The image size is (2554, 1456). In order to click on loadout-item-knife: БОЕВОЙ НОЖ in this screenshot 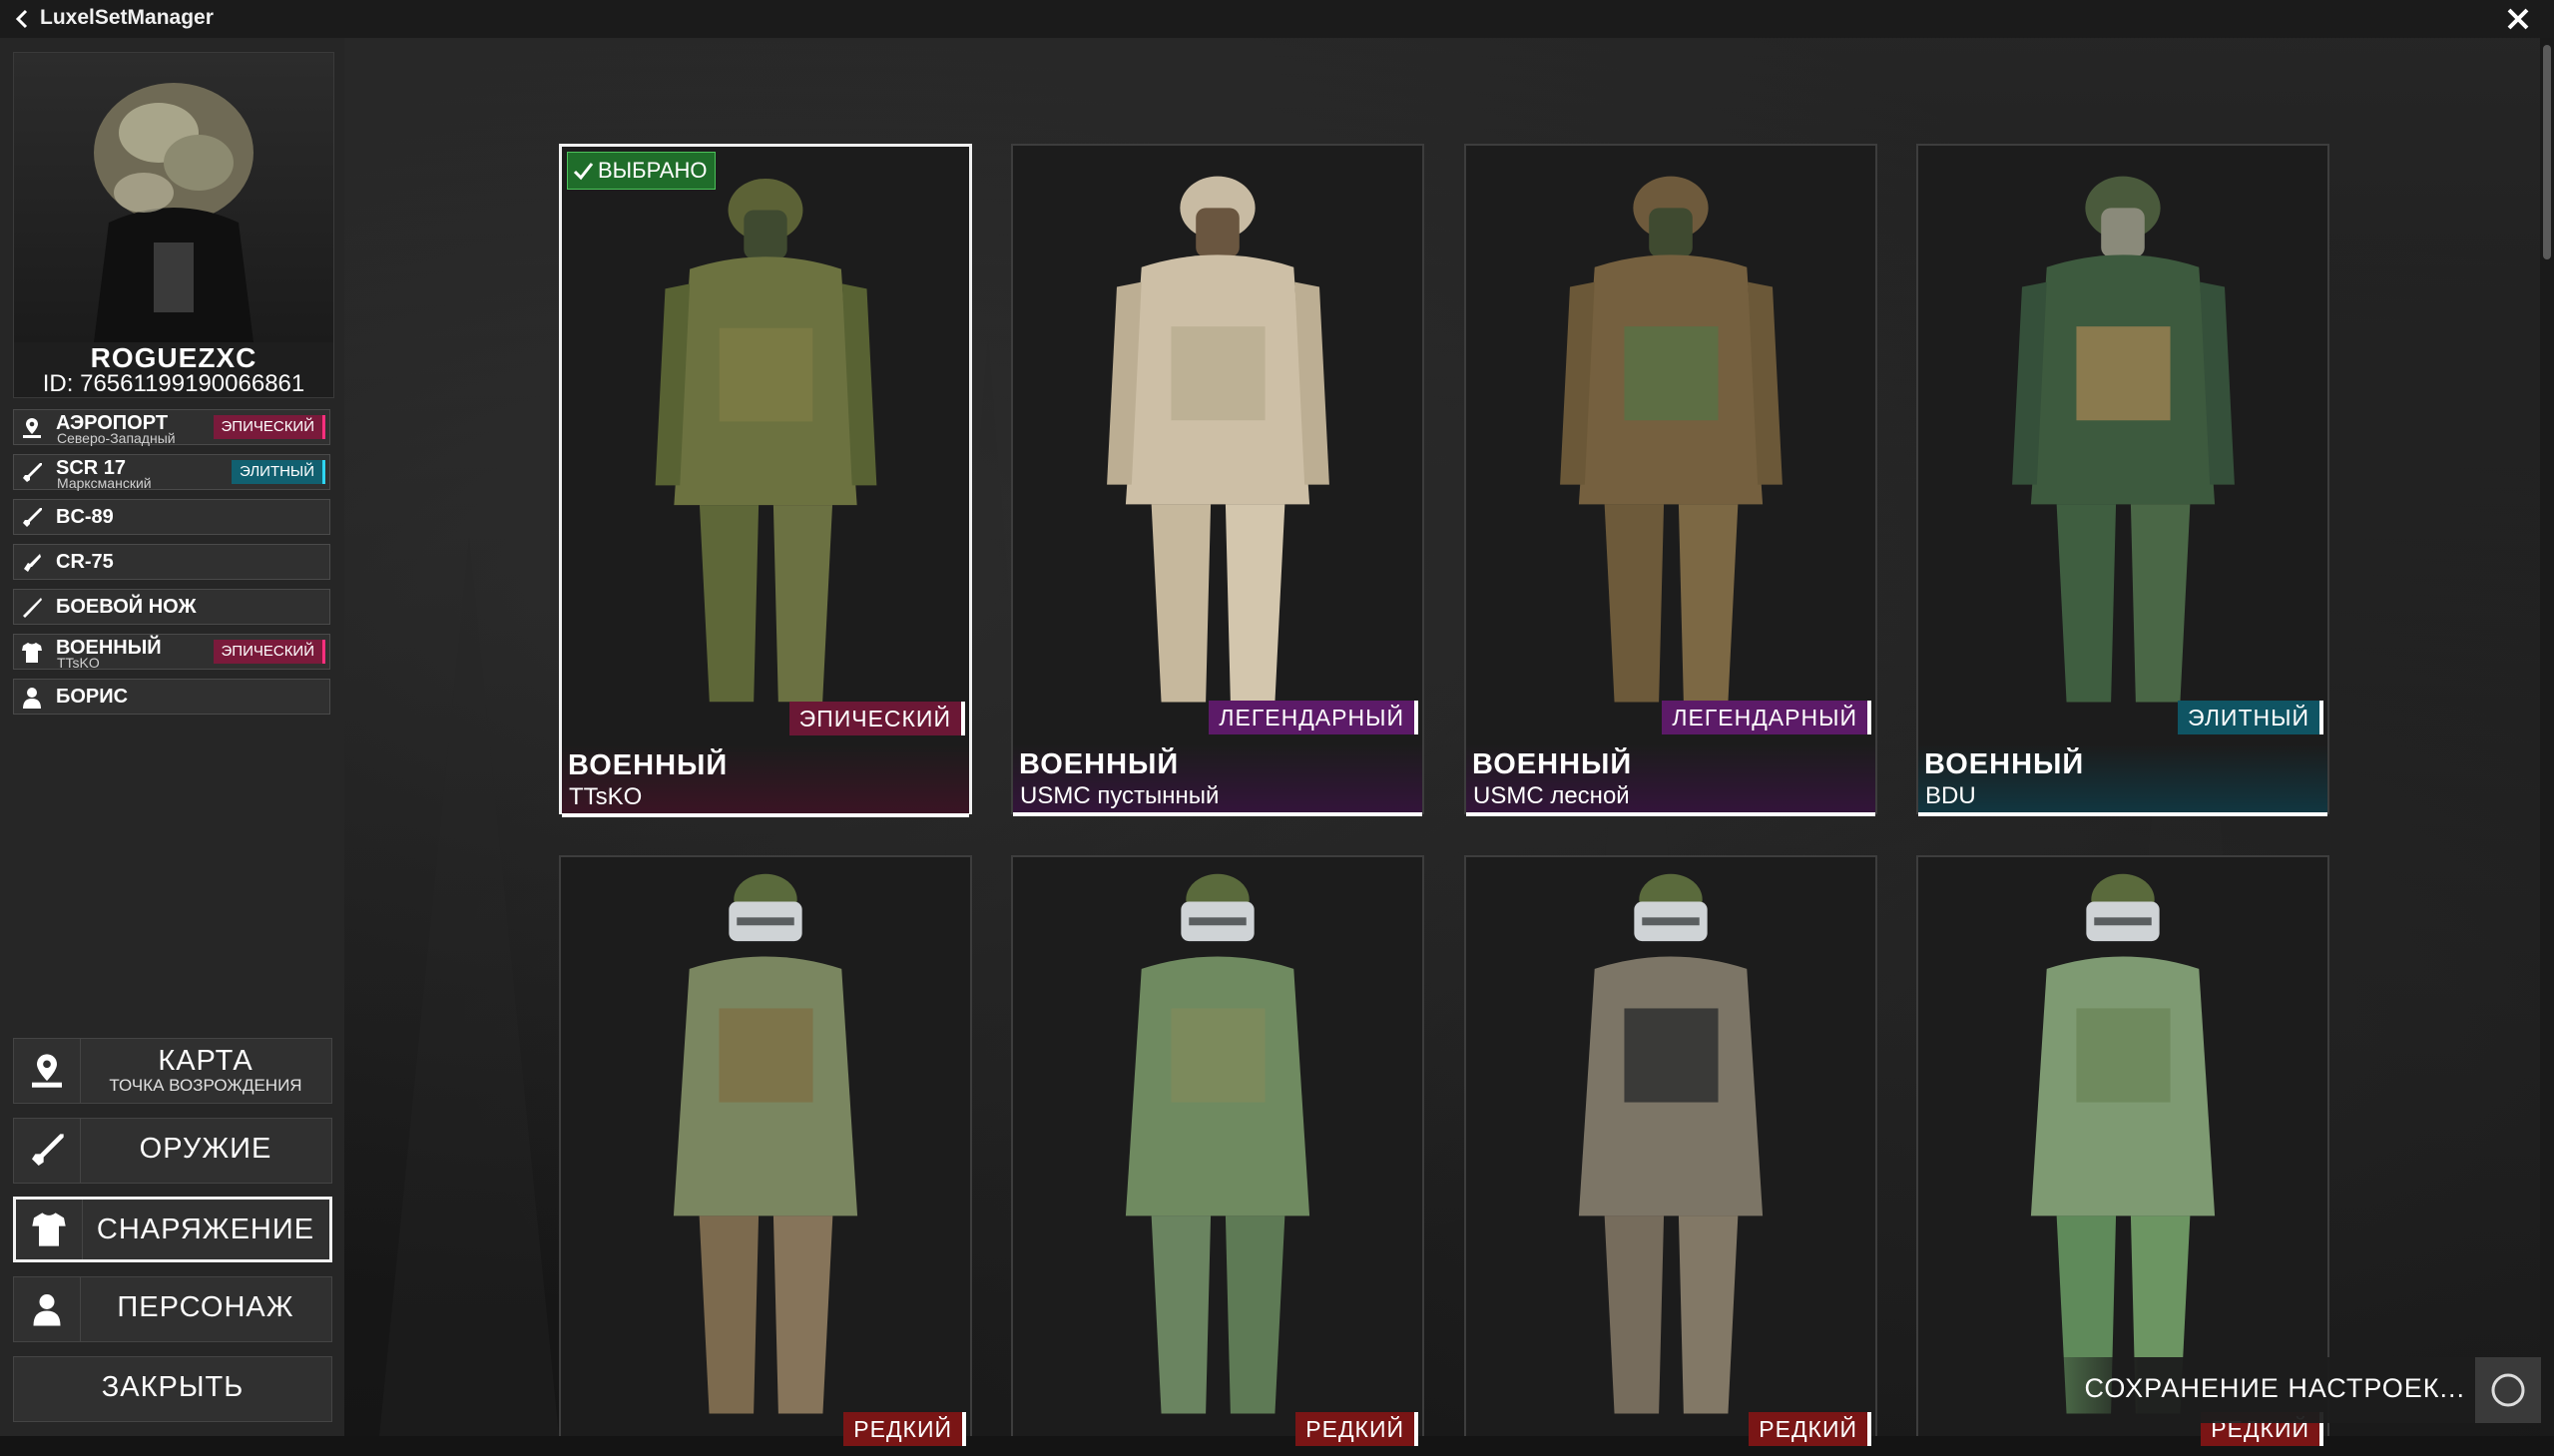, I will do `click(171, 607)`.